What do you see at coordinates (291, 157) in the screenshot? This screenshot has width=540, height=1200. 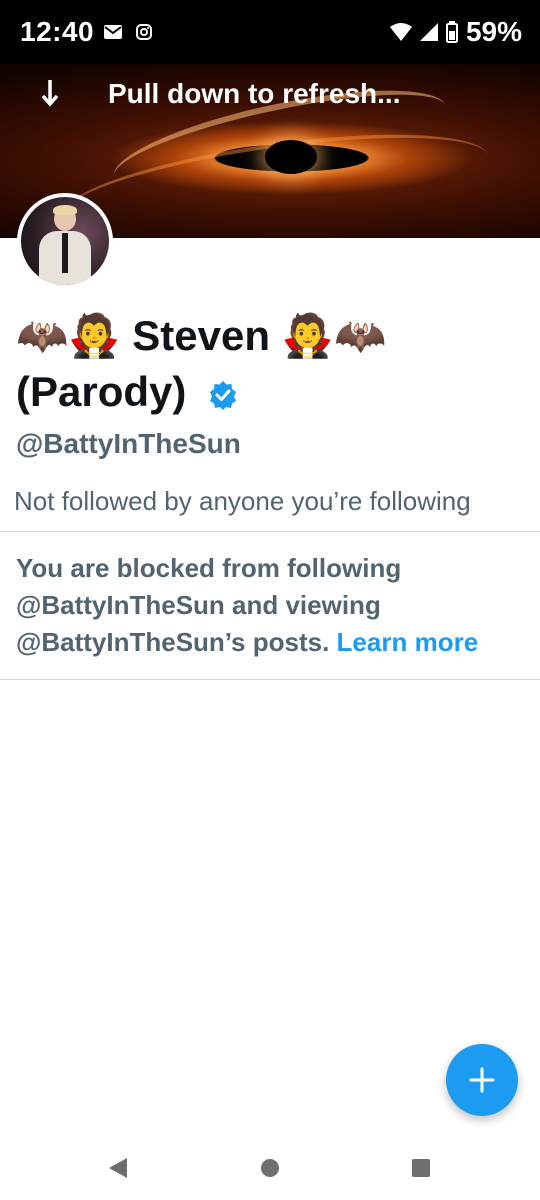 I see `banner-black-hole` at bounding box center [291, 157].